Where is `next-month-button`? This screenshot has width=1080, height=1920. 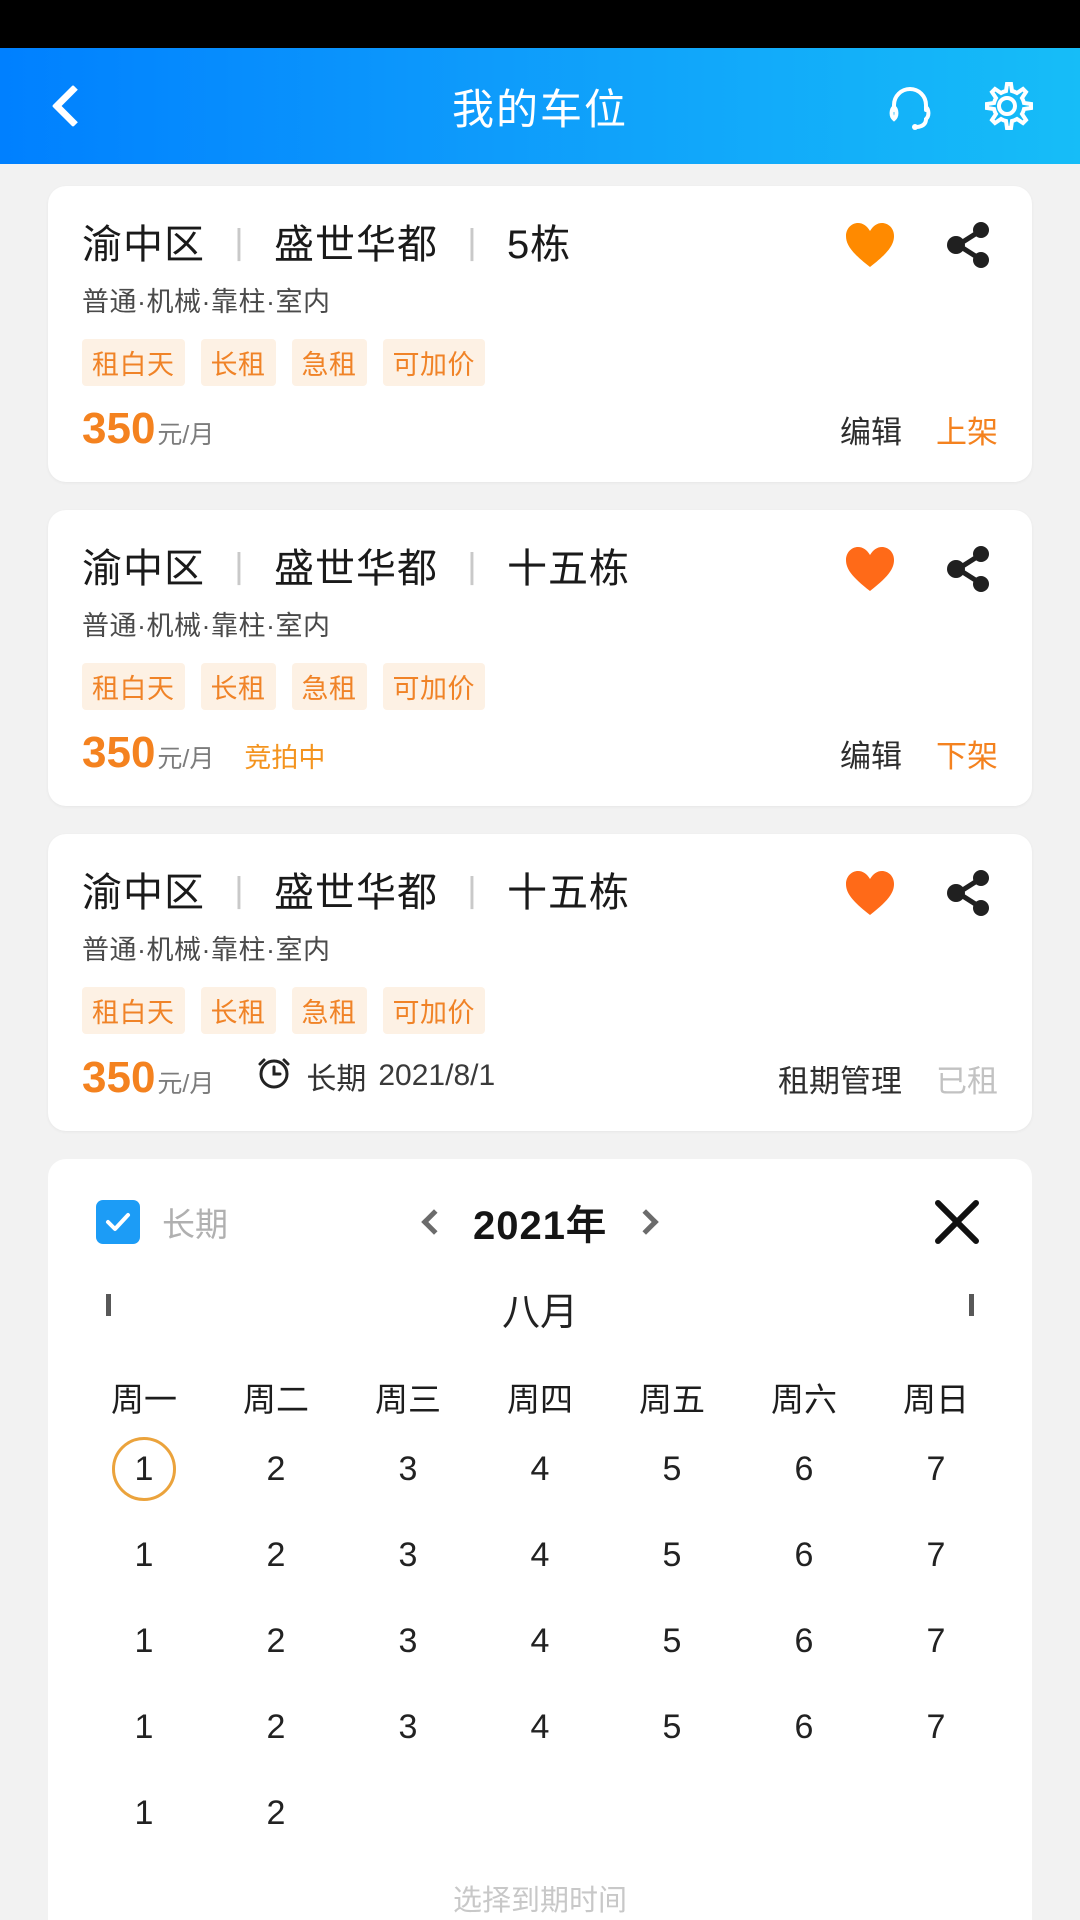
next-month-button is located at coordinates (971, 1305).